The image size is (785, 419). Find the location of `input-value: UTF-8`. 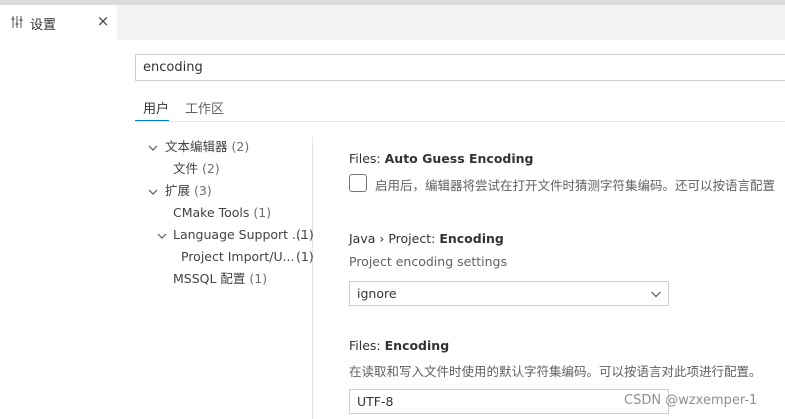

input-value: UTF-8 is located at coordinates (375, 401).